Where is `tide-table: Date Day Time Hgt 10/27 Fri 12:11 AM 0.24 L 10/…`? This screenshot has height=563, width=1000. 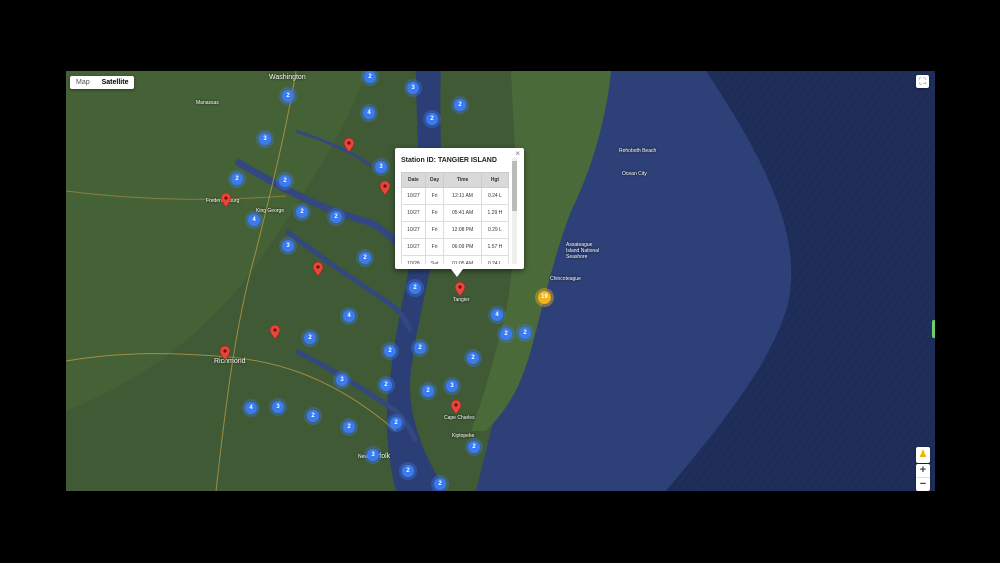
tide-table: Date Day Time Hgt 10/27 Fri 12:11 AM 0.24 L 10/… is located at coordinates (455, 218).